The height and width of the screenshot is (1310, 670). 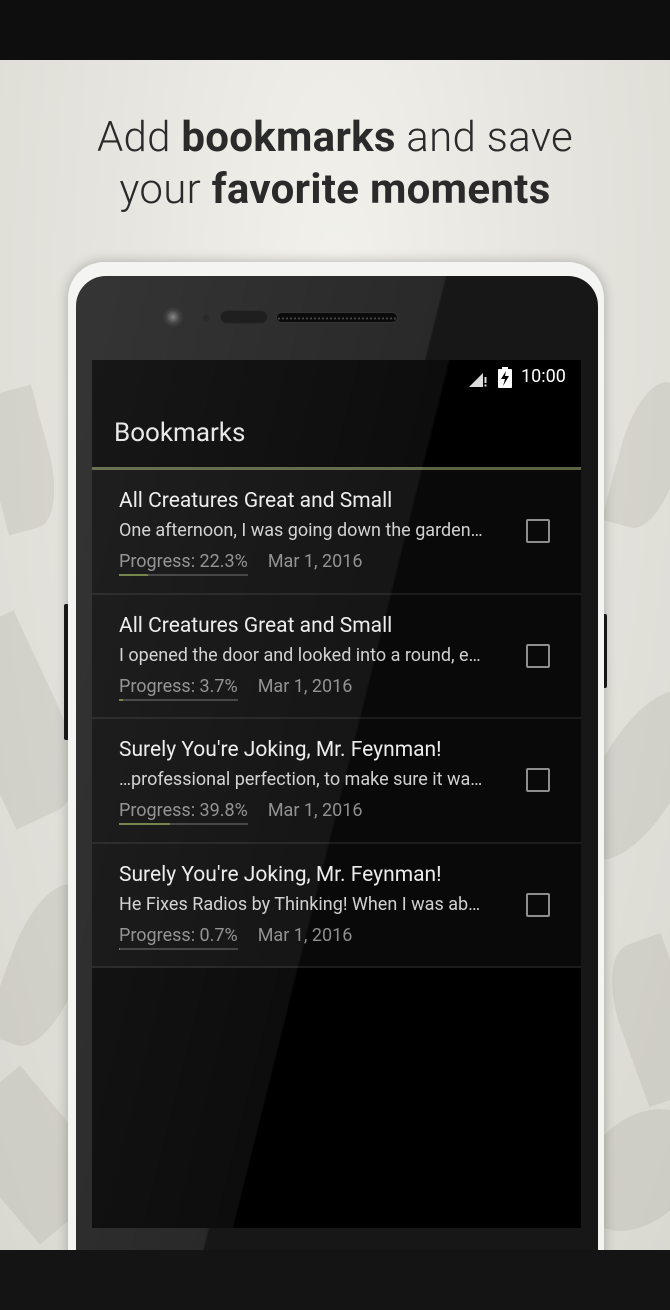 I want to click on headline-bold: bookmarks, so click(x=288, y=137).